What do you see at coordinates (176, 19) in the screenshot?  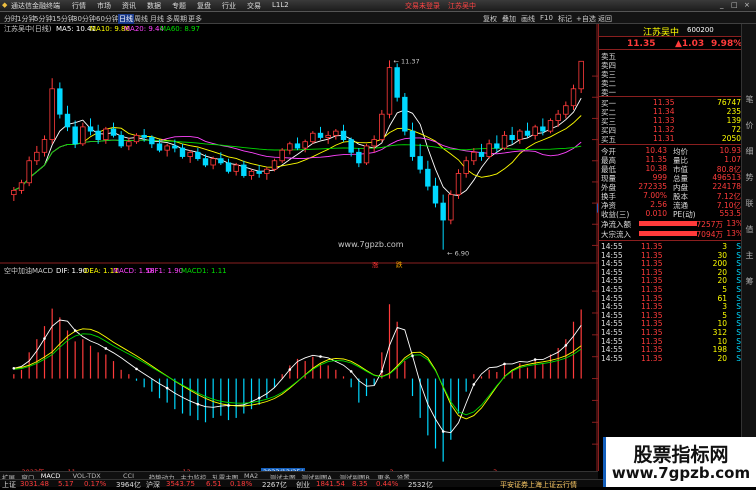 I see `period-tab: 多周期` at bounding box center [176, 19].